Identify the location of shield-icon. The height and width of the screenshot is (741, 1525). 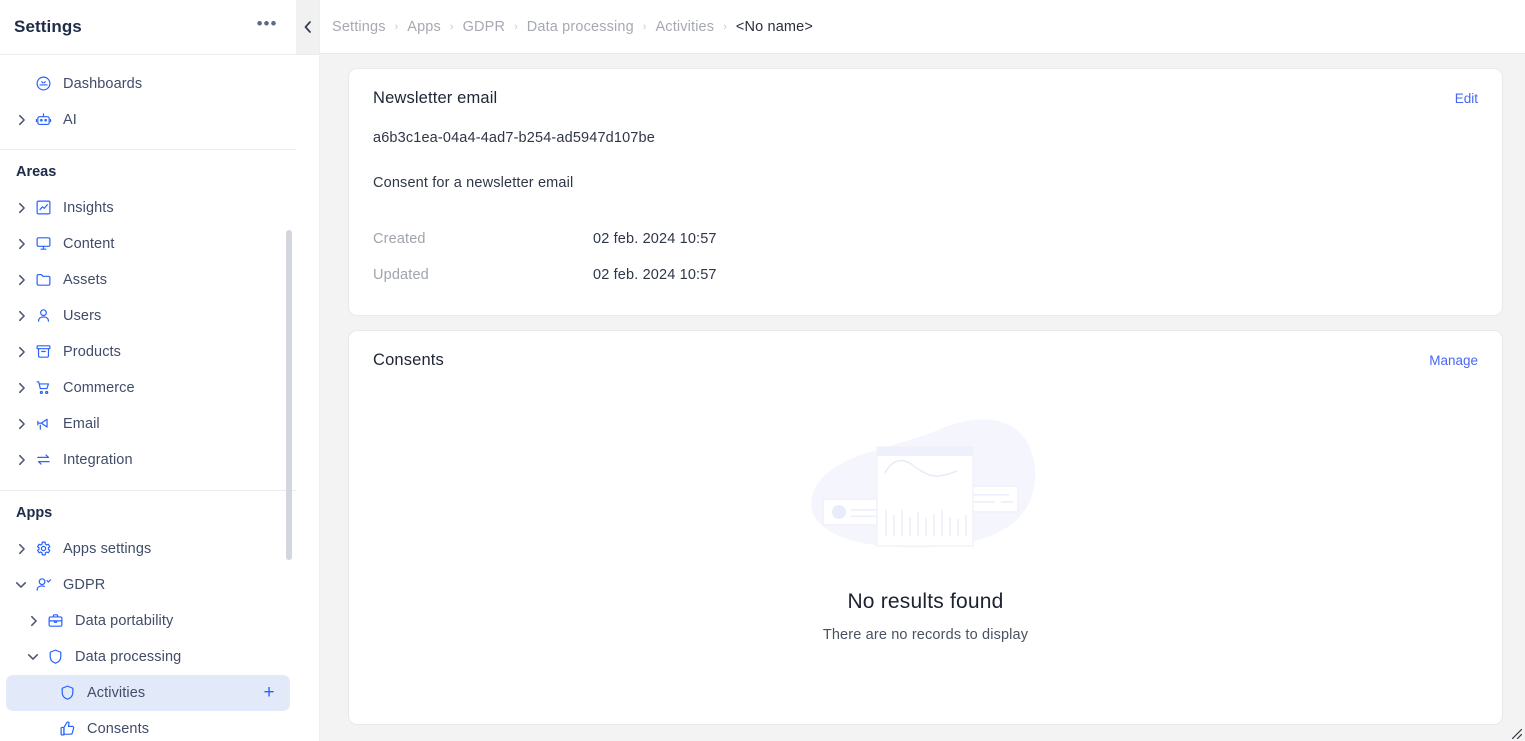
(67, 693).